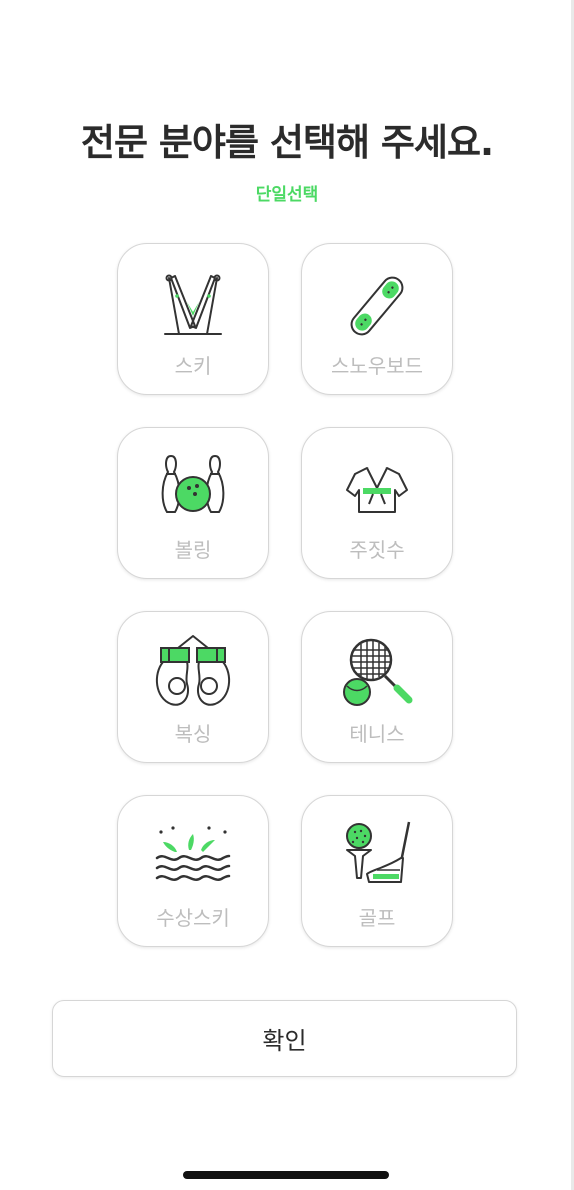 The height and width of the screenshot is (1190, 574). I want to click on golf-icon, so click(377, 858).